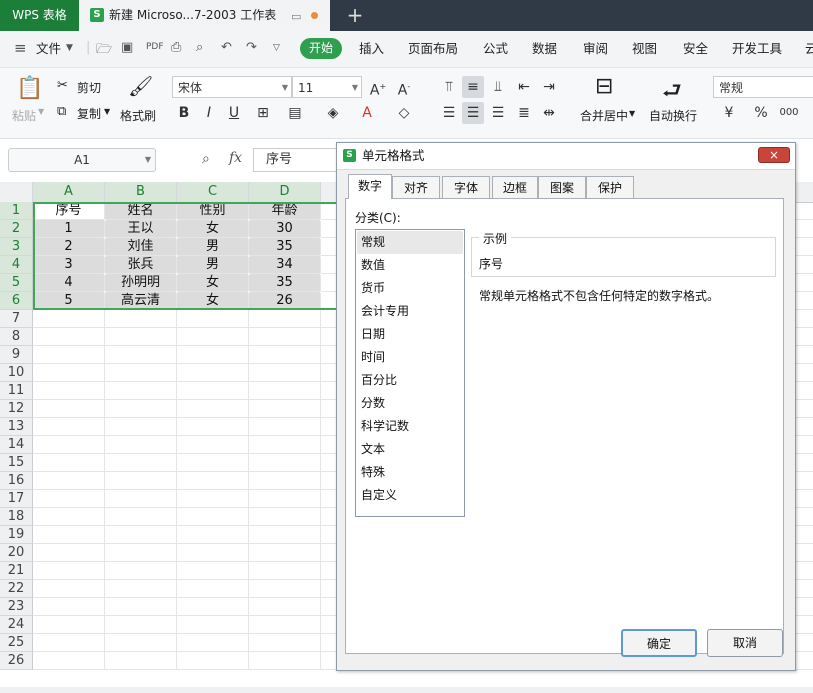  I want to click on row-header: 14, so click(16, 445).